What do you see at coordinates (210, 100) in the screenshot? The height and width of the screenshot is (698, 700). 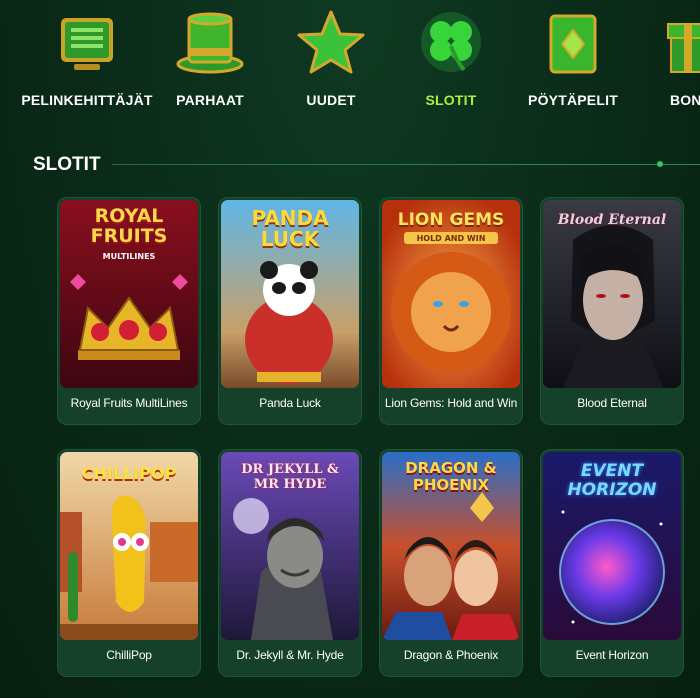 I see `category-label: PARHAAT` at bounding box center [210, 100].